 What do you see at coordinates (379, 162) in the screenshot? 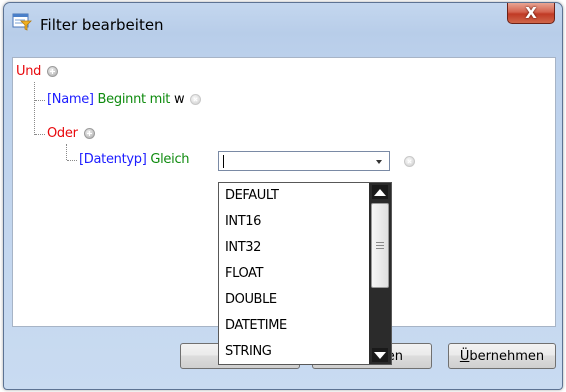
I see `chevron-down-icon` at bounding box center [379, 162].